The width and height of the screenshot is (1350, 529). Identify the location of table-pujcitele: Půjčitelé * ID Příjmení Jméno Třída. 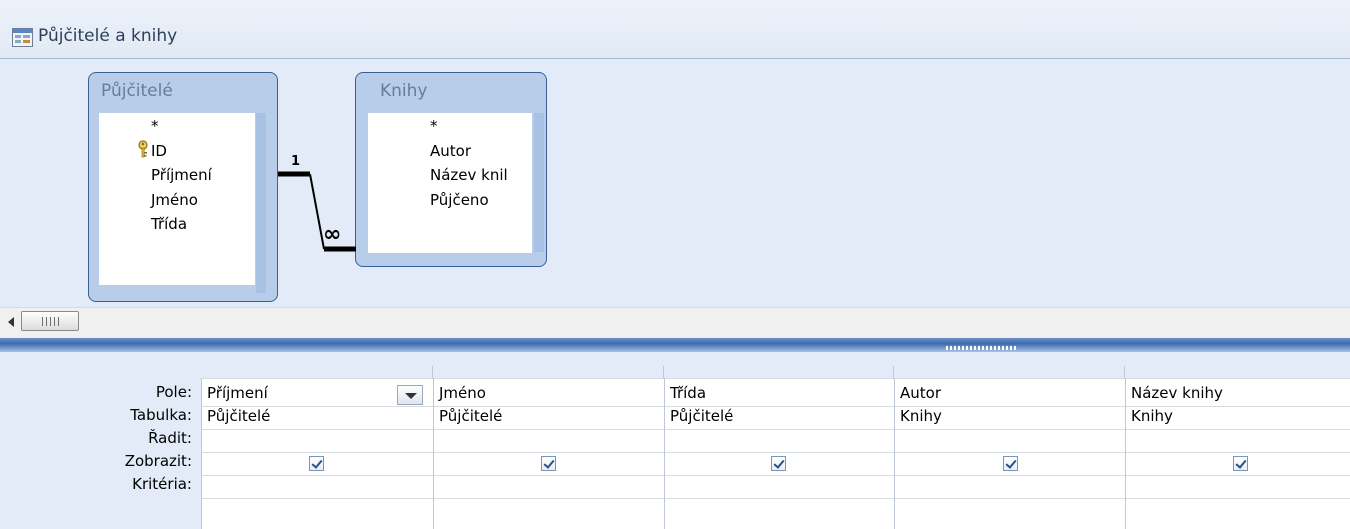
(183, 187).